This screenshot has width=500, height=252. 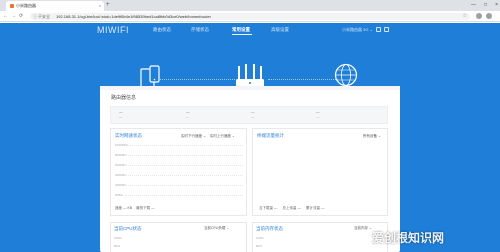 What do you see at coordinates (489, 16) in the screenshot?
I see `profile-icon` at bounding box center [489, 16].